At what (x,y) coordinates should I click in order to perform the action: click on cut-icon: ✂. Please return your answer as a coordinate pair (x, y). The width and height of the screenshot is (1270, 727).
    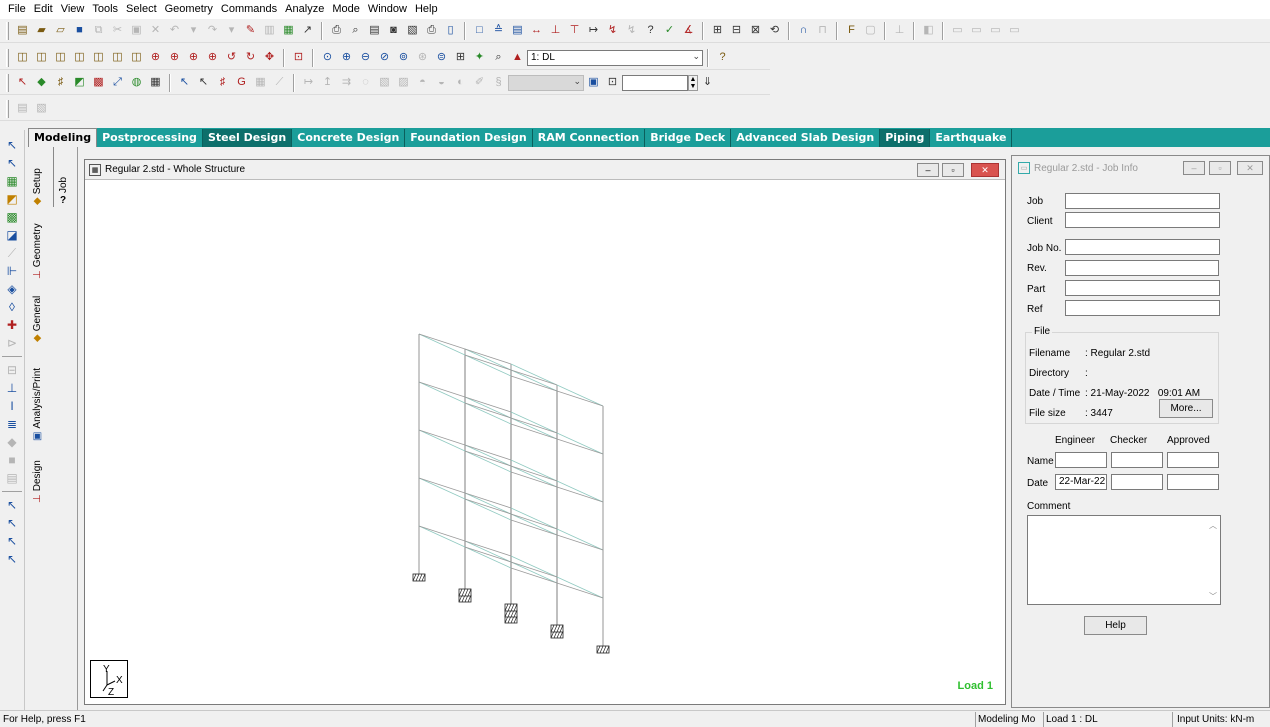
    Looking at the image, I should click on (117, 30).